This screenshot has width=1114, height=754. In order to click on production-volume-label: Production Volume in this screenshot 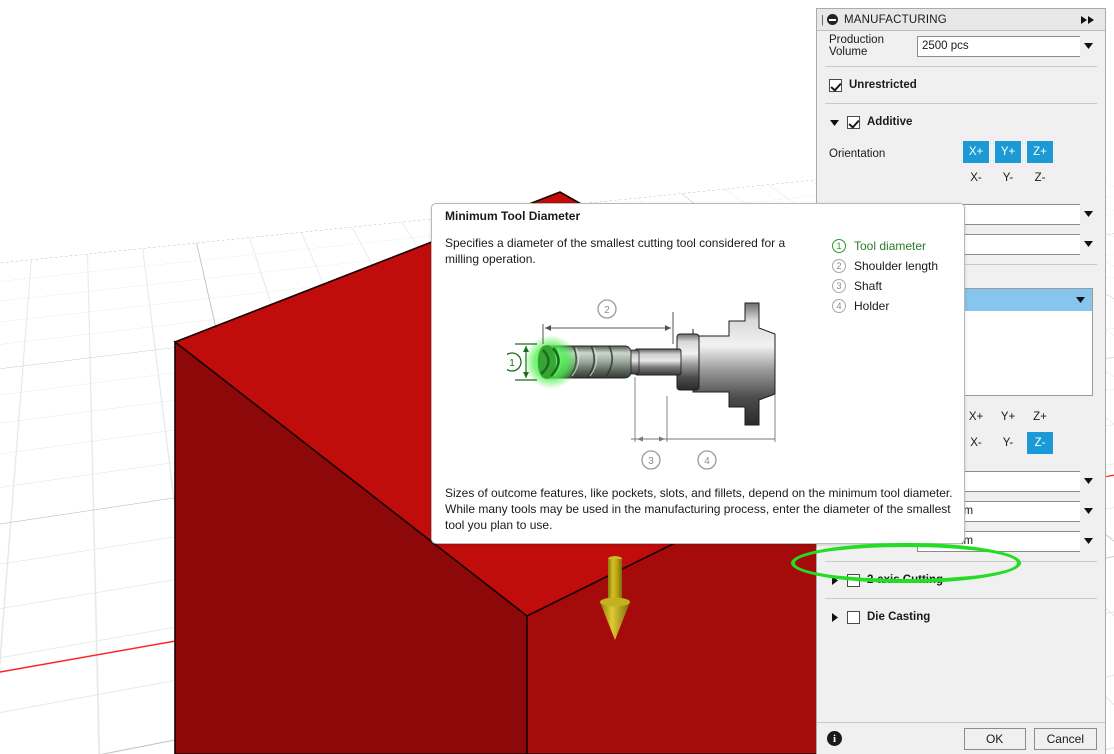, I will do `click(856, 46)`.